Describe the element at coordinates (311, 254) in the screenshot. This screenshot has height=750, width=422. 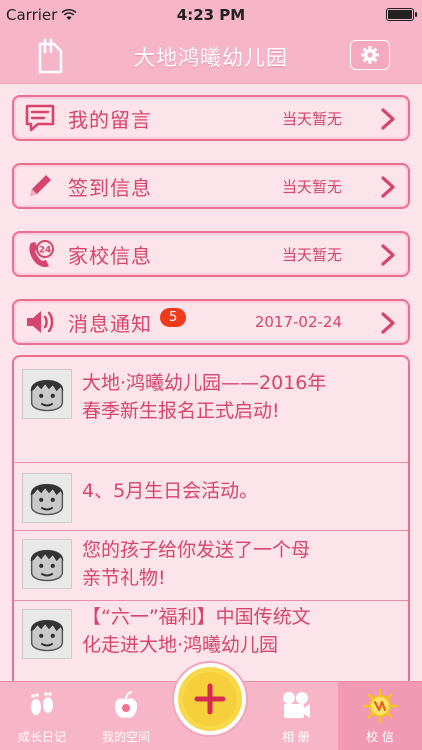
I see `home-school-info-value: 当天暂无` at that location.